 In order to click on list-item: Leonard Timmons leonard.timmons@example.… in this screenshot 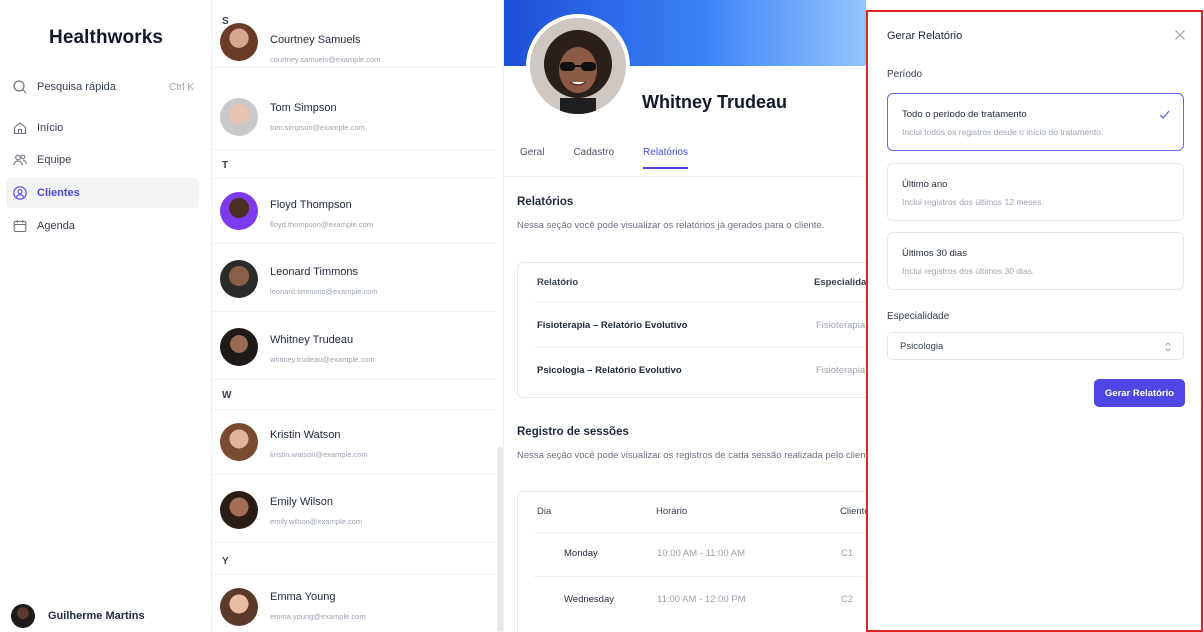, I will do `click(354, 279)`.